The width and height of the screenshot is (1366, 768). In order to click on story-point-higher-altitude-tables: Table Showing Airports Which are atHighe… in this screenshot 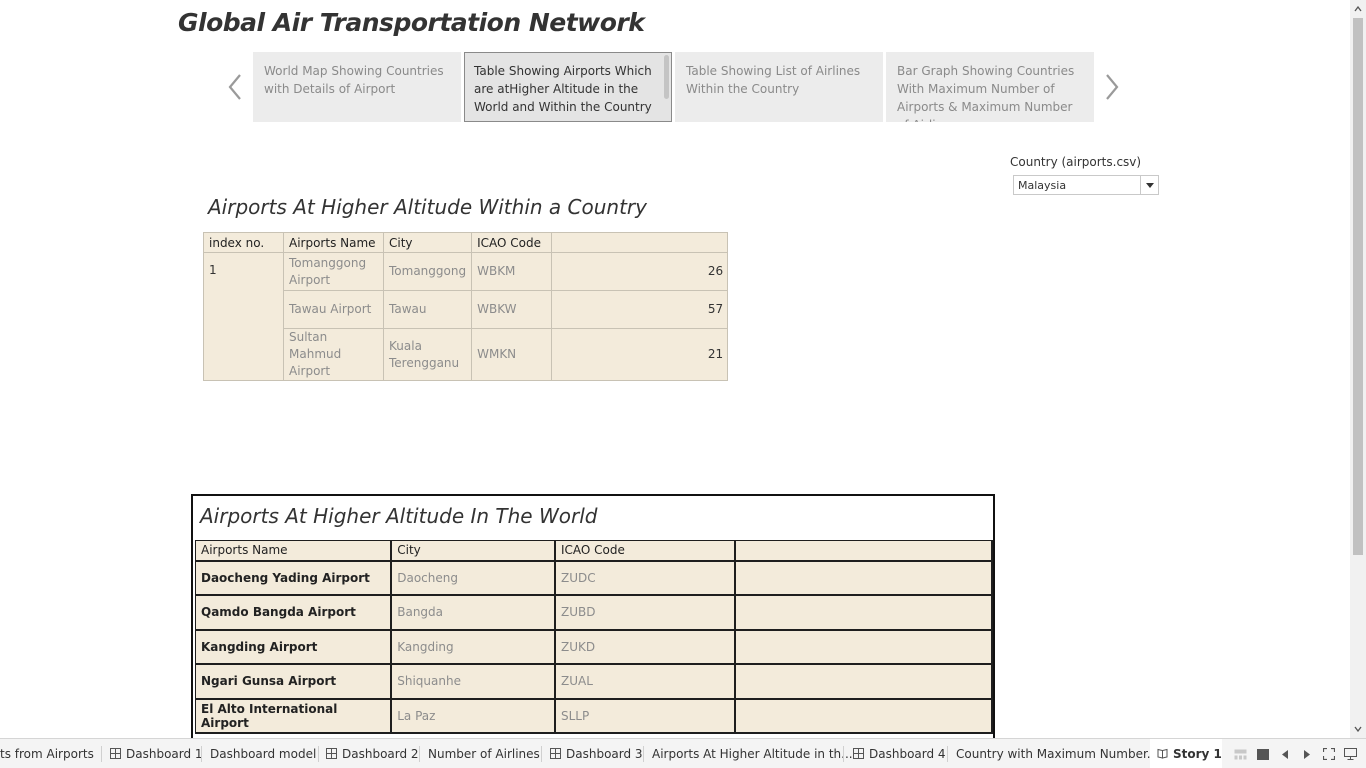, I will do `click(568, 87)`.